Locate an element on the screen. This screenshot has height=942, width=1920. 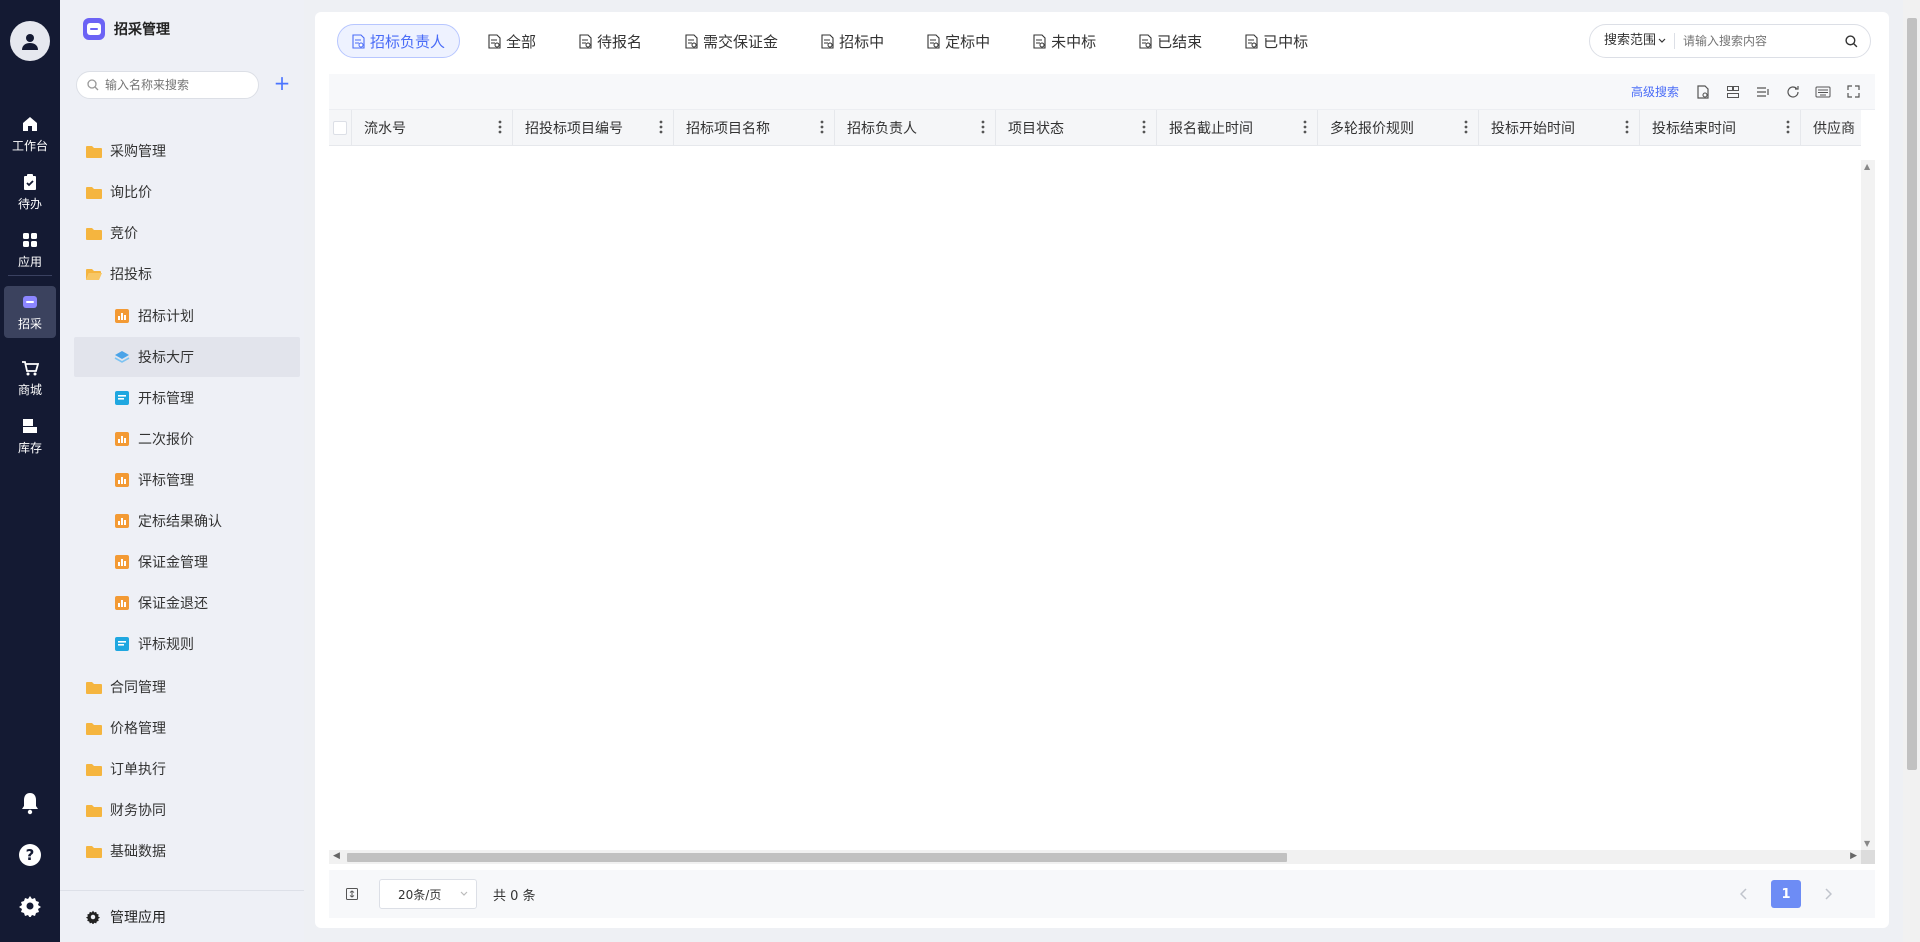
menu-item: 评标规则 is located at coordinates (187, 644).